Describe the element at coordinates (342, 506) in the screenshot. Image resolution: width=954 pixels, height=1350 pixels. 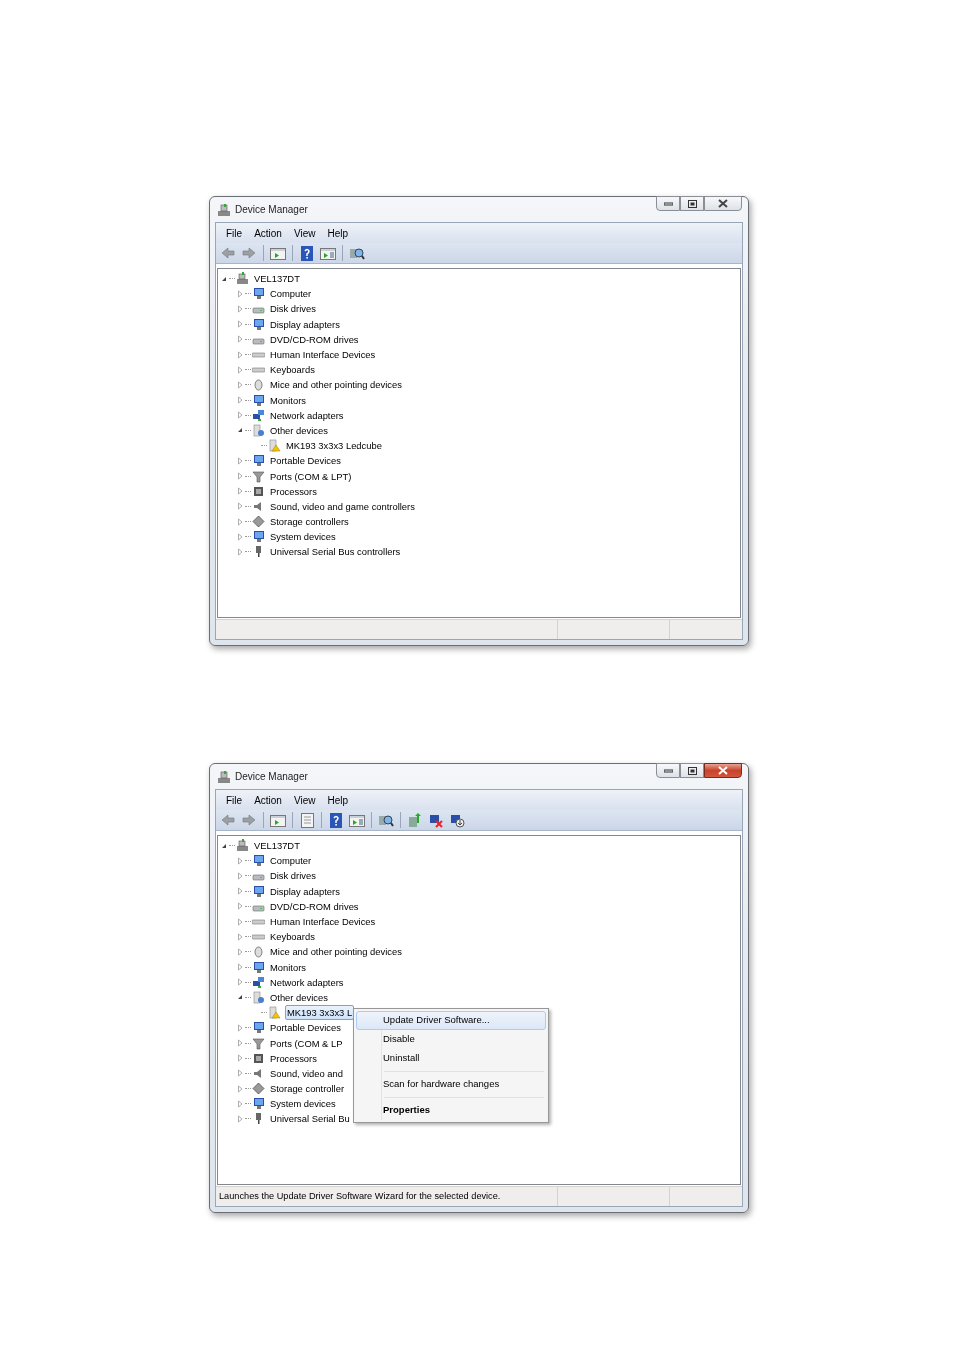
I see `tree-item: Sound, video and game controllers` at that location.